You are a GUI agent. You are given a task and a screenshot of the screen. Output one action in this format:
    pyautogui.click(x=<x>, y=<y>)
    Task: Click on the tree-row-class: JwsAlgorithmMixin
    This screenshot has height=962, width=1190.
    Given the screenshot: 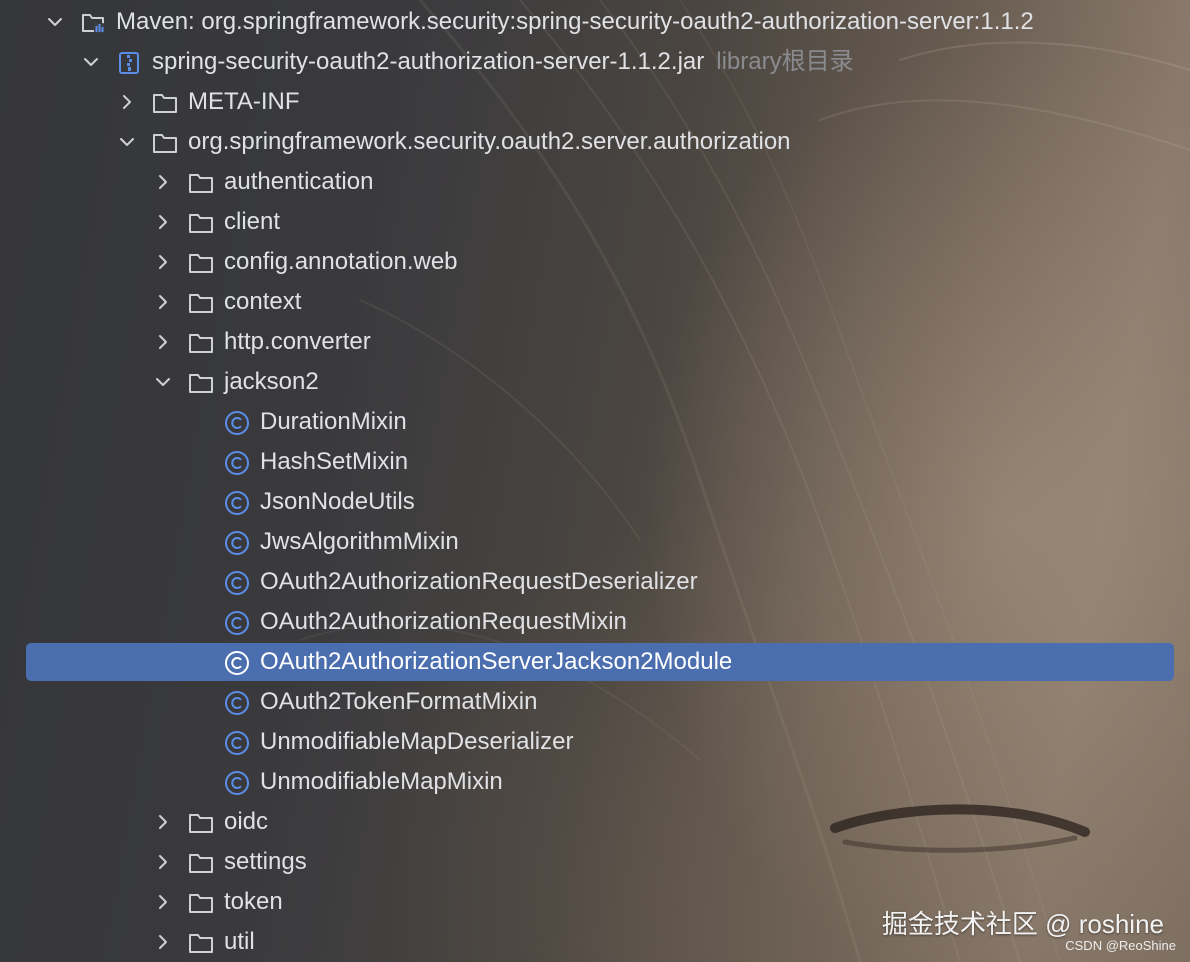 What is the action you would take?
    pyautogui.click(x=595, y=542)
    